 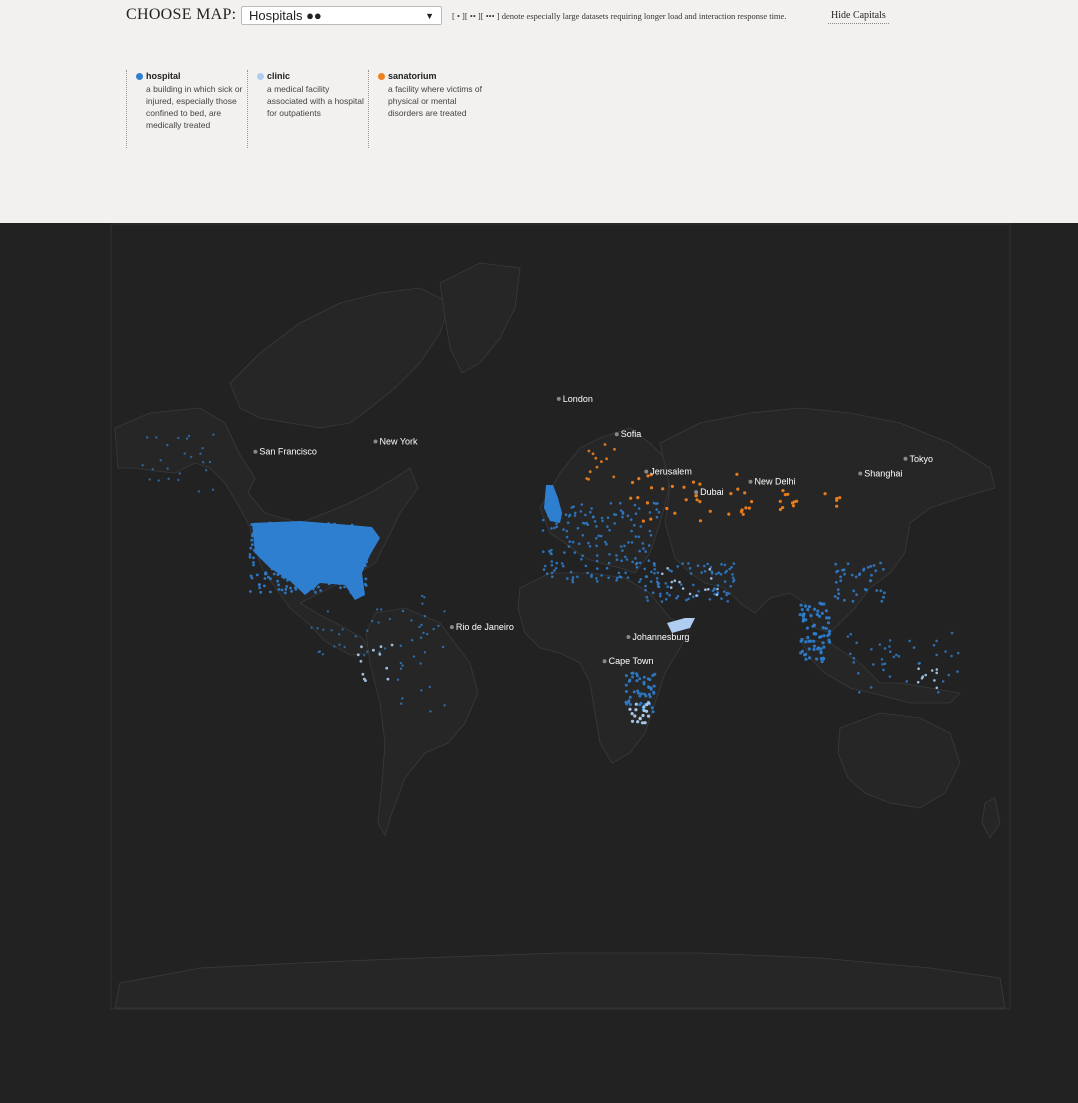 I want to click on map-select-dropdown: Hospitals ●● ▼, so click(x=341, y=15).